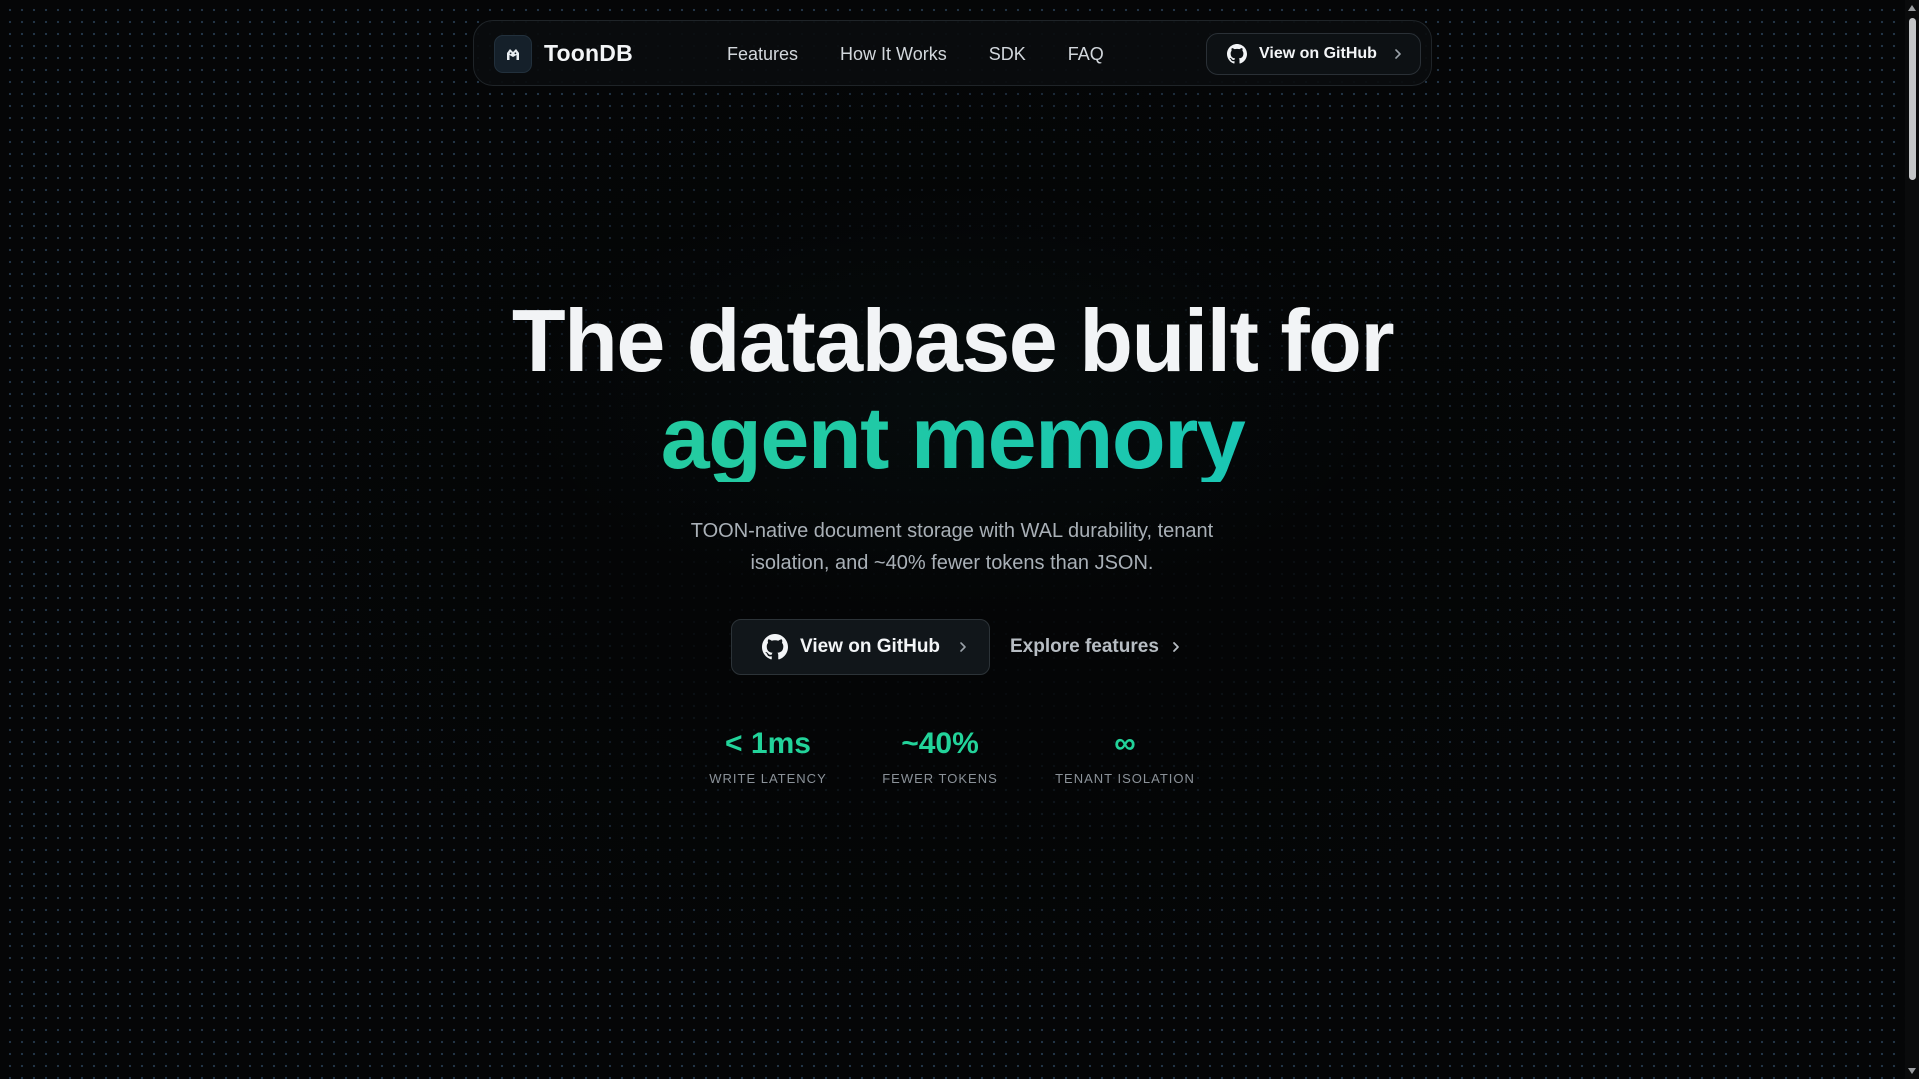 The image size is (1919, 1079). I want to click on stat-fewer-tokens: ~40% FEWER TOKENS, so click(940, 755).